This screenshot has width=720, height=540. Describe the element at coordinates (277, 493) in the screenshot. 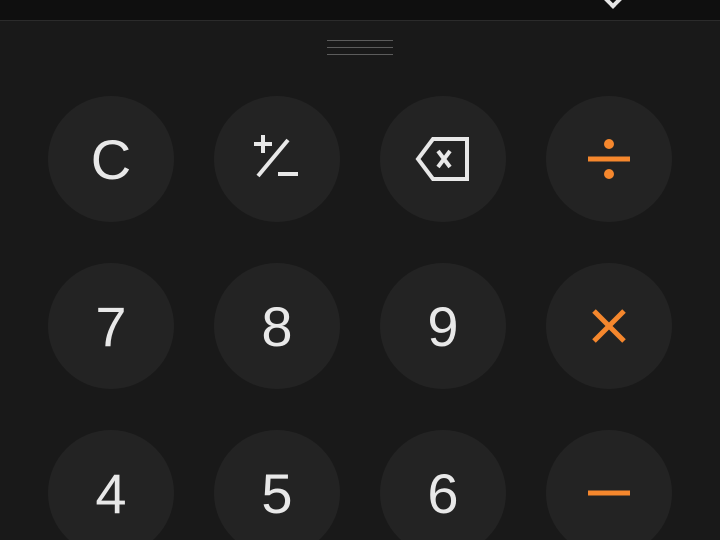

I see `digit-5-label: 5` at that location.